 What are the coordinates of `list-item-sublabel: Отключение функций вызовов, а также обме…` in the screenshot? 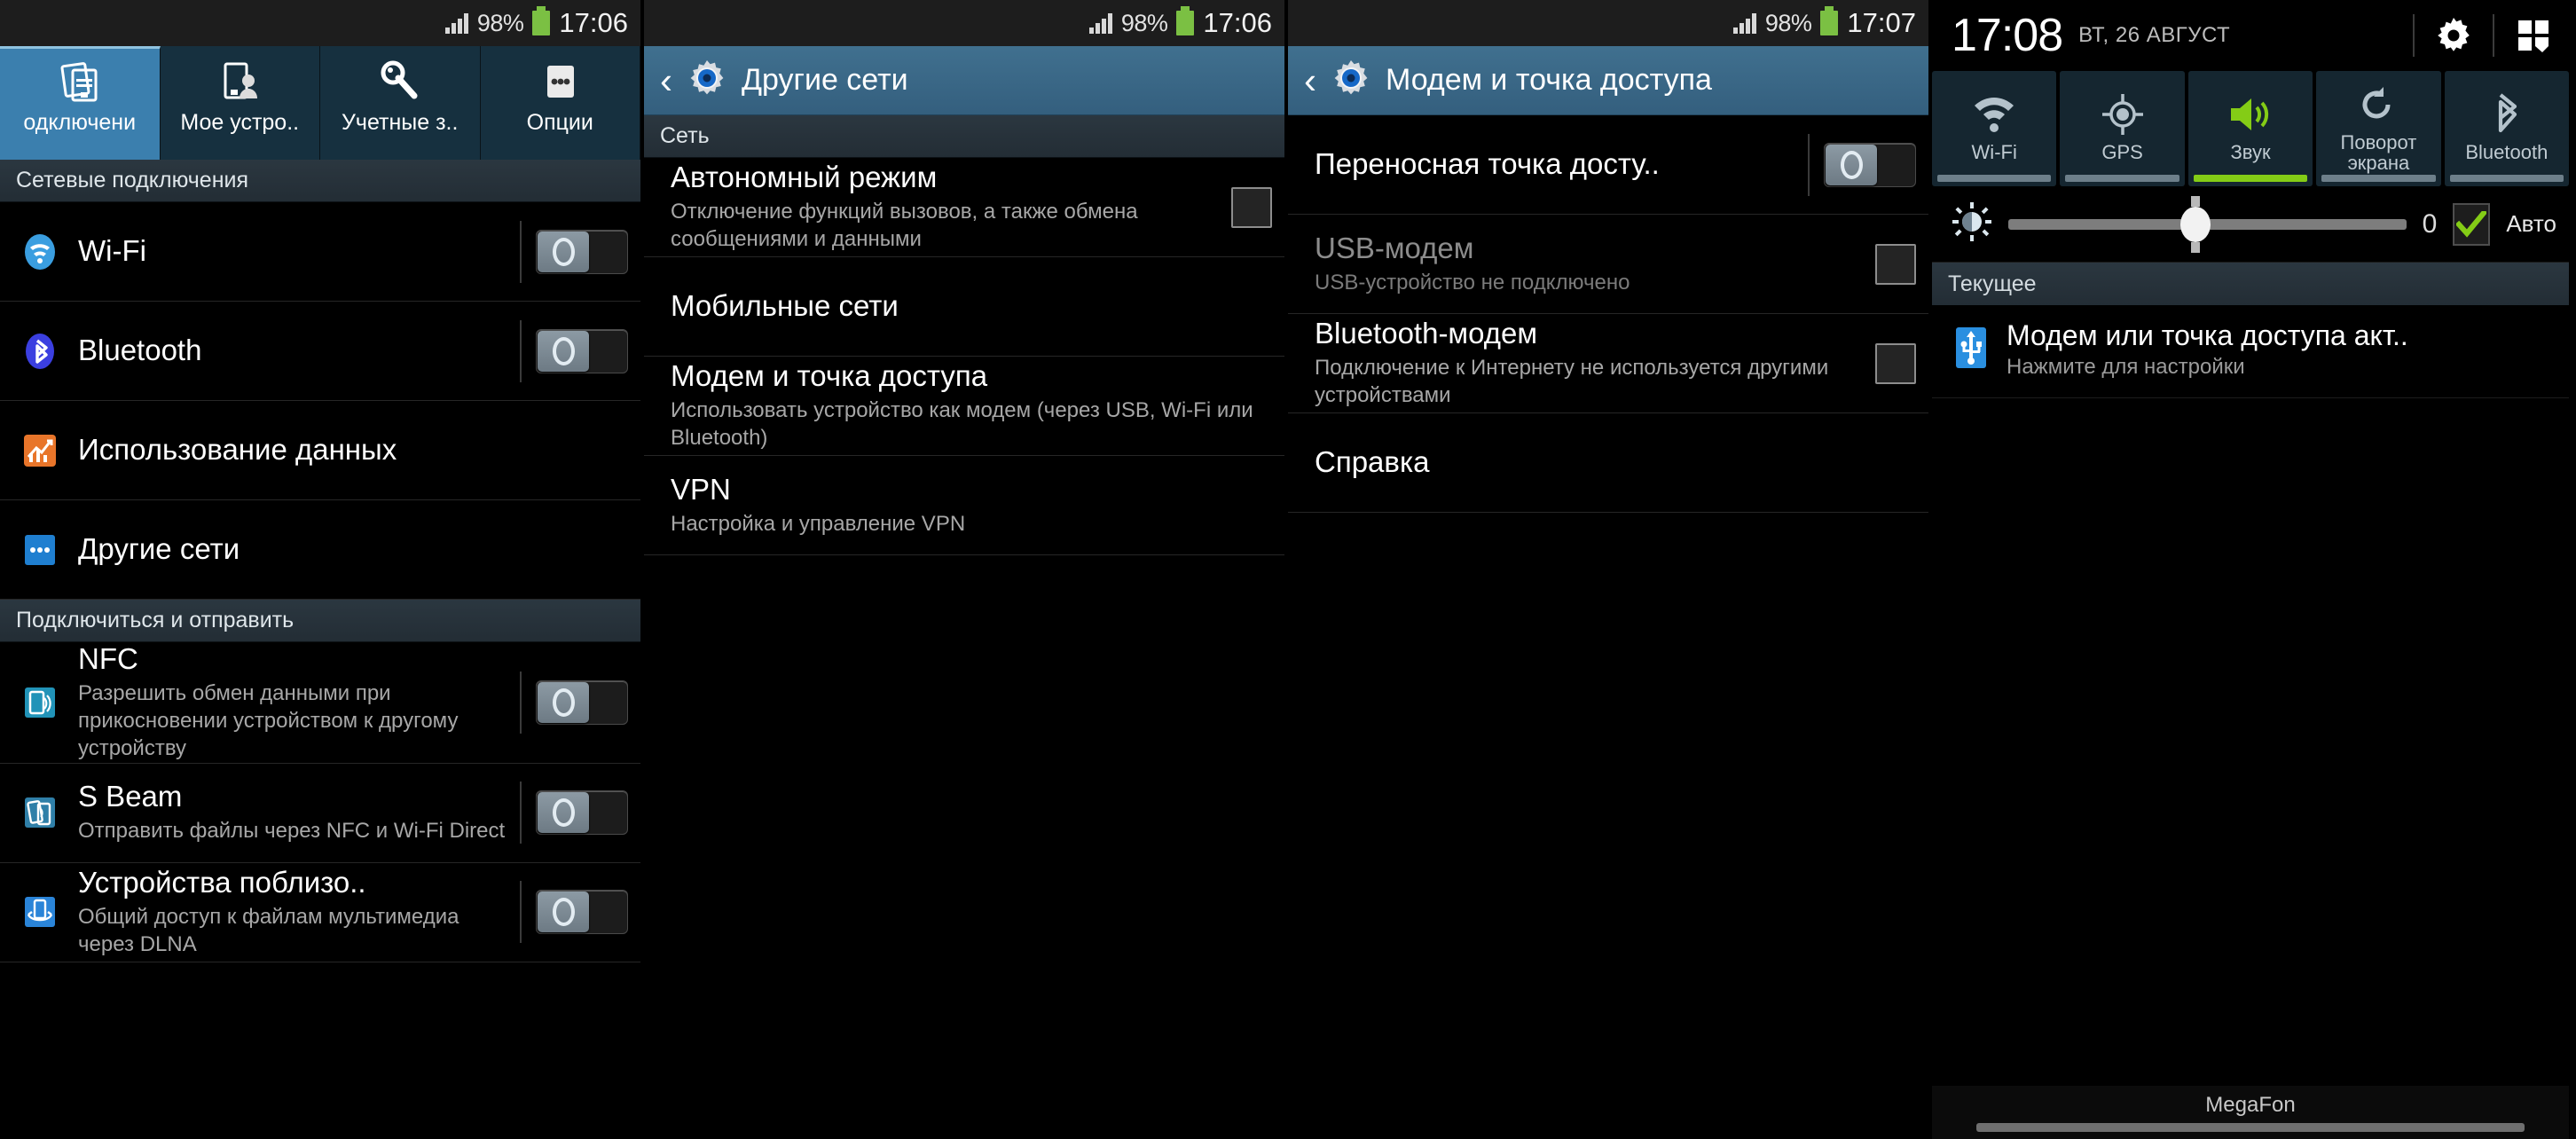 It's located at (904, 226).